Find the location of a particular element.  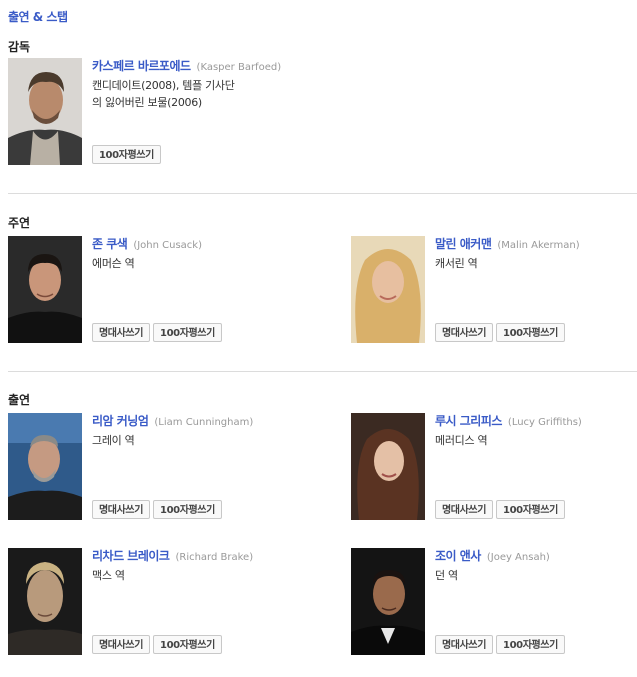

actor-name: 리차드 브레이크 is located at coordinates (131, 556).